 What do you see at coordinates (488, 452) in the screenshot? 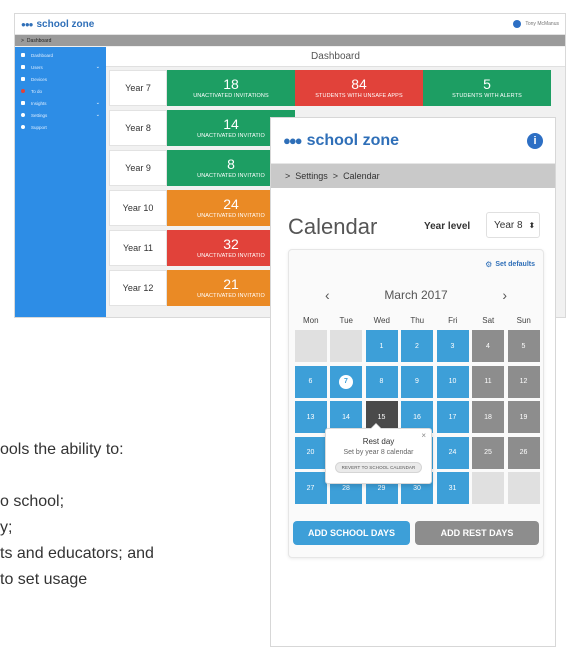
I see `calendar-day: 25` at bounding box center [488, 452].